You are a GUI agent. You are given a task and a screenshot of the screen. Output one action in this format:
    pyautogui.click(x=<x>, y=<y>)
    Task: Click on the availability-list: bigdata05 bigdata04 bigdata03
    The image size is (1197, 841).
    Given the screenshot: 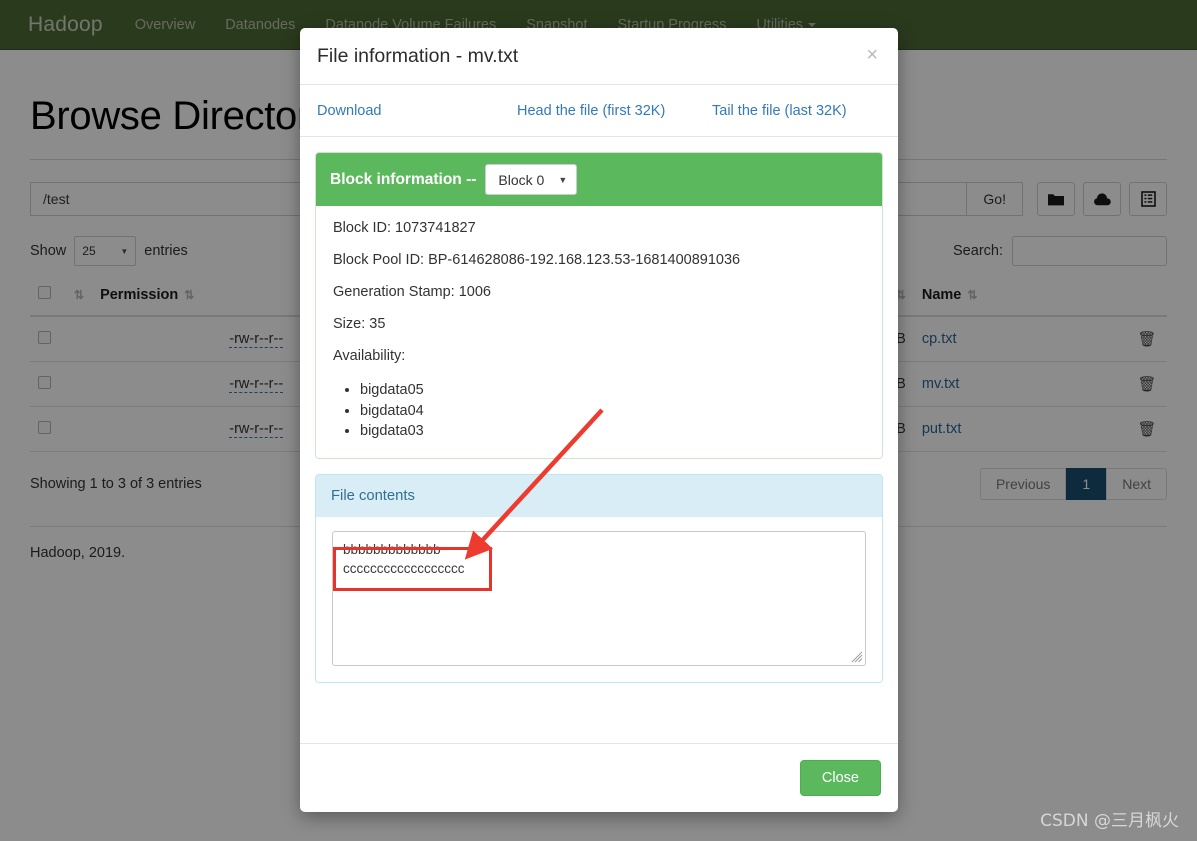 What is the action you would take?
    pyautogui.click(x=599, y=411)
    